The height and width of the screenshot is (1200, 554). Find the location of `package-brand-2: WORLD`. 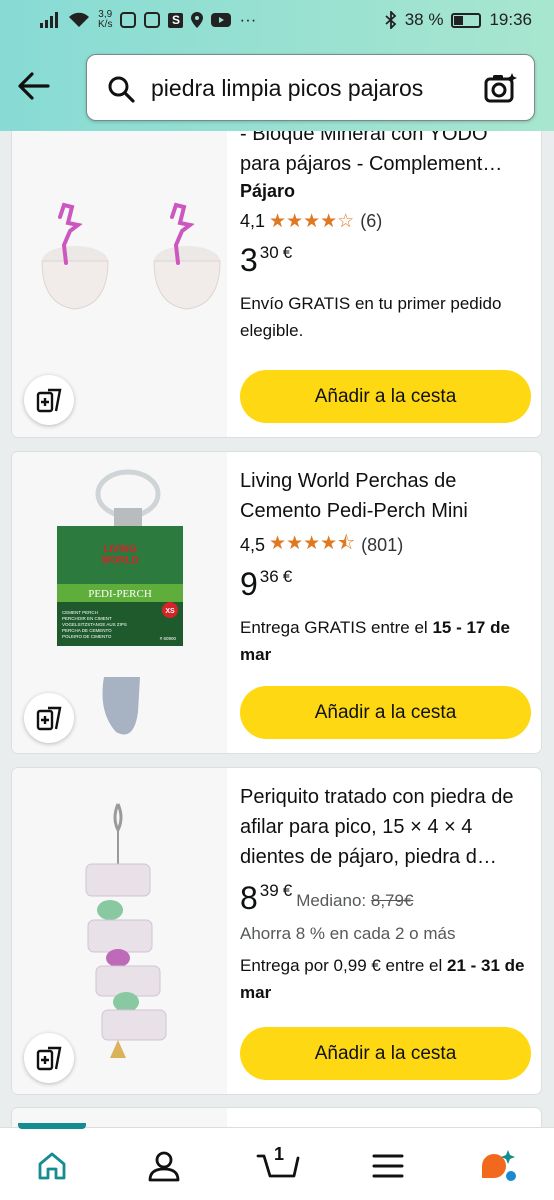

package-brand-2: WORLD is located at coordinates (120, 560).